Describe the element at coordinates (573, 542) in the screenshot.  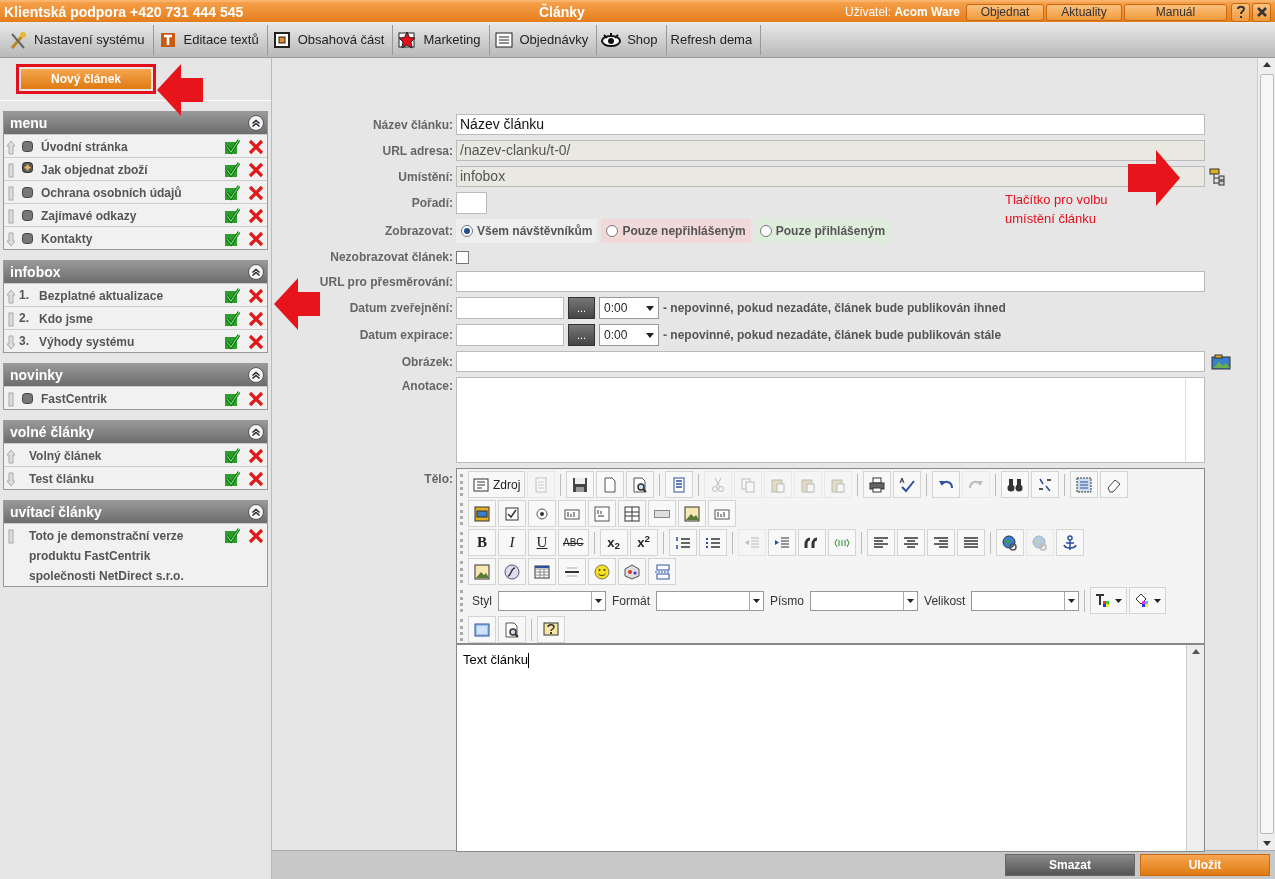
I see `toolbar-button: ABC` at that location.